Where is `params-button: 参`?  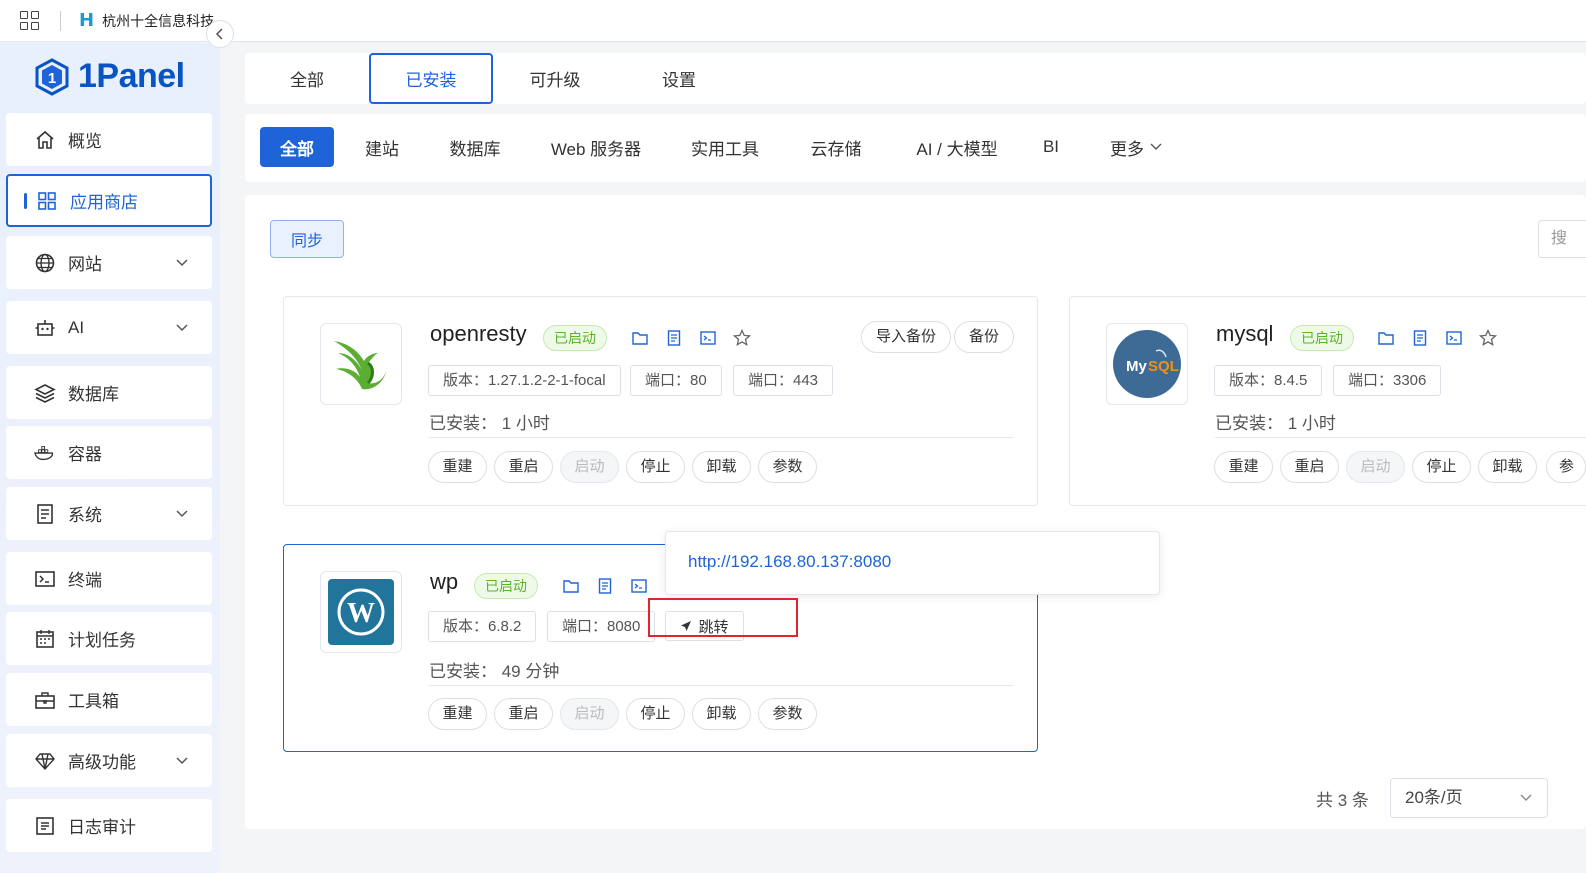 params-button: 参 is located at coordinates (1566, 467).